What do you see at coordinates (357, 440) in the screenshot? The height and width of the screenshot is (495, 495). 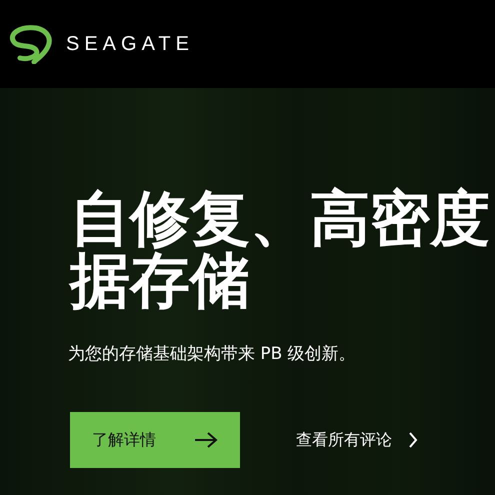 I see `reviews-link: 查看所有评论` at bounding box center [357, 440].